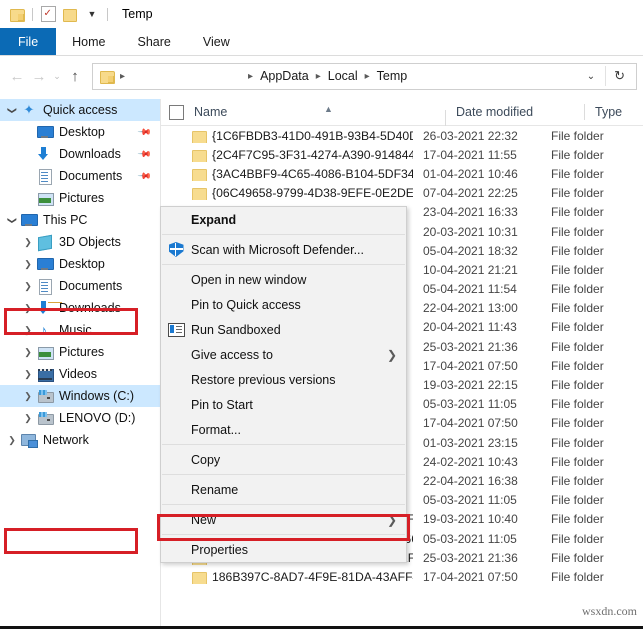 This screenshot has height=629, width=643. I want to click on tab-share: Share, so click(154, 41).